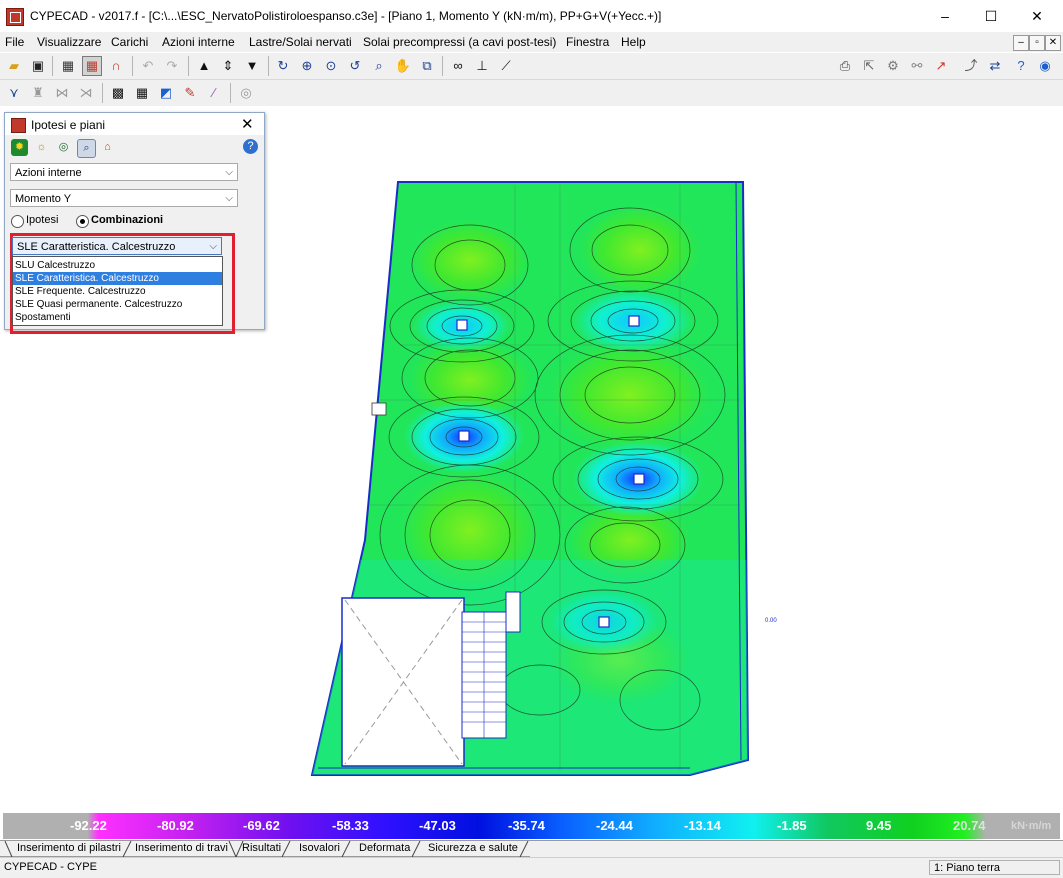 The image size is (1063, 878). What do you see at coordinates (307, 66) in the screenshot?
I see `zoom-window-icon: ⊕` at bounding box center [307, 66].